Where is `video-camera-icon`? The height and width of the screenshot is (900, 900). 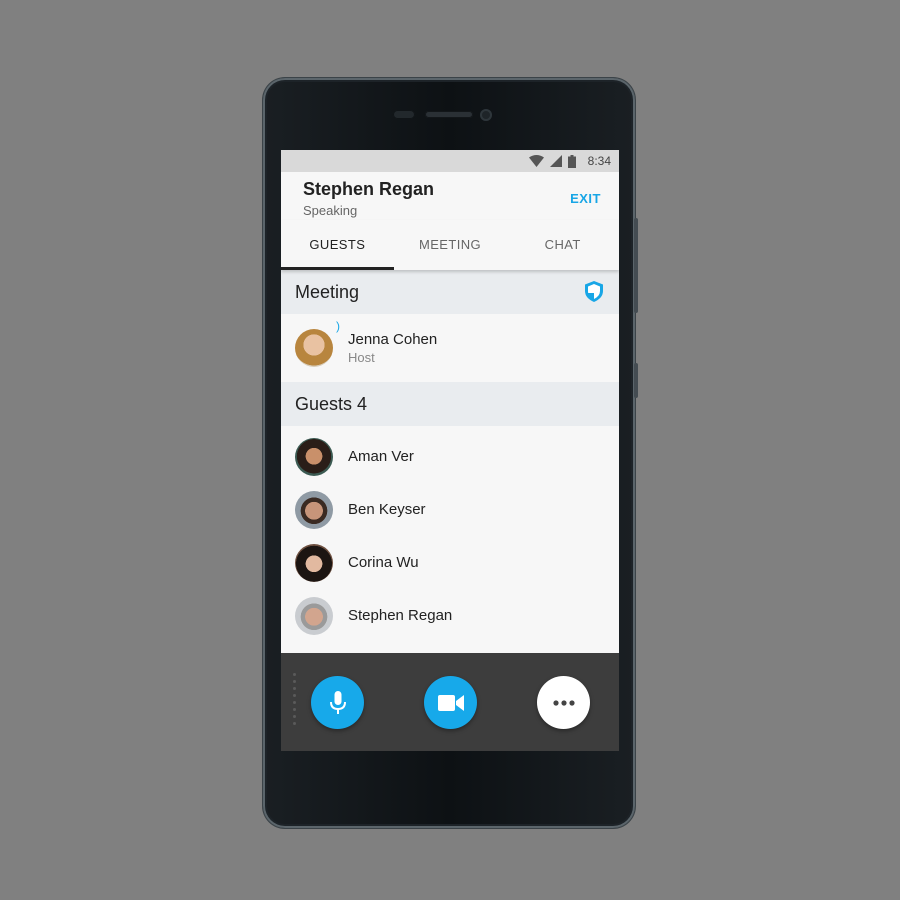 video-camera-icon is located at coordinates (450, 702).